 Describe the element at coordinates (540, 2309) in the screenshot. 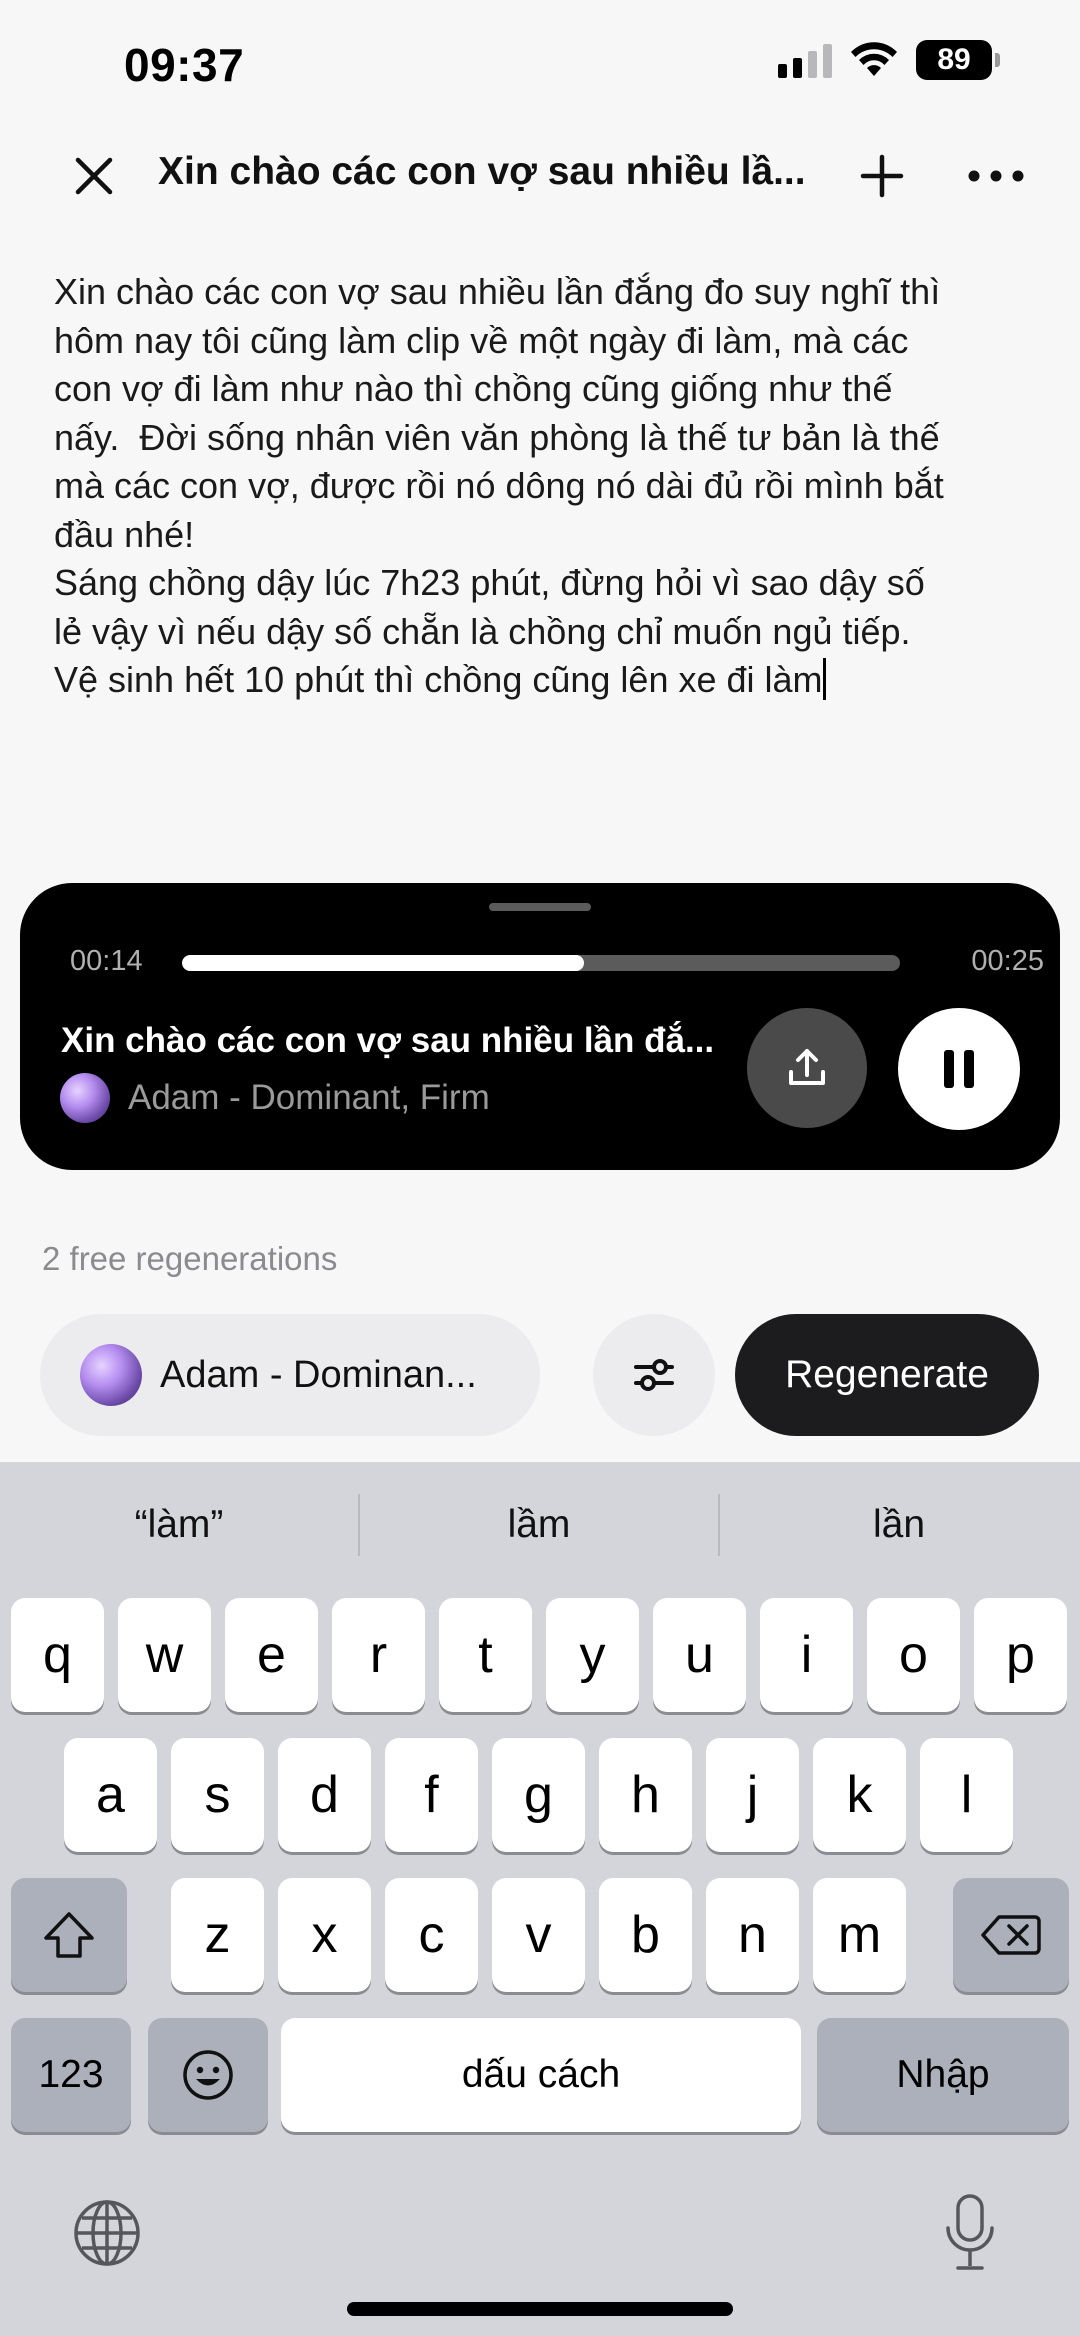

I see `home-indicator` at that location.